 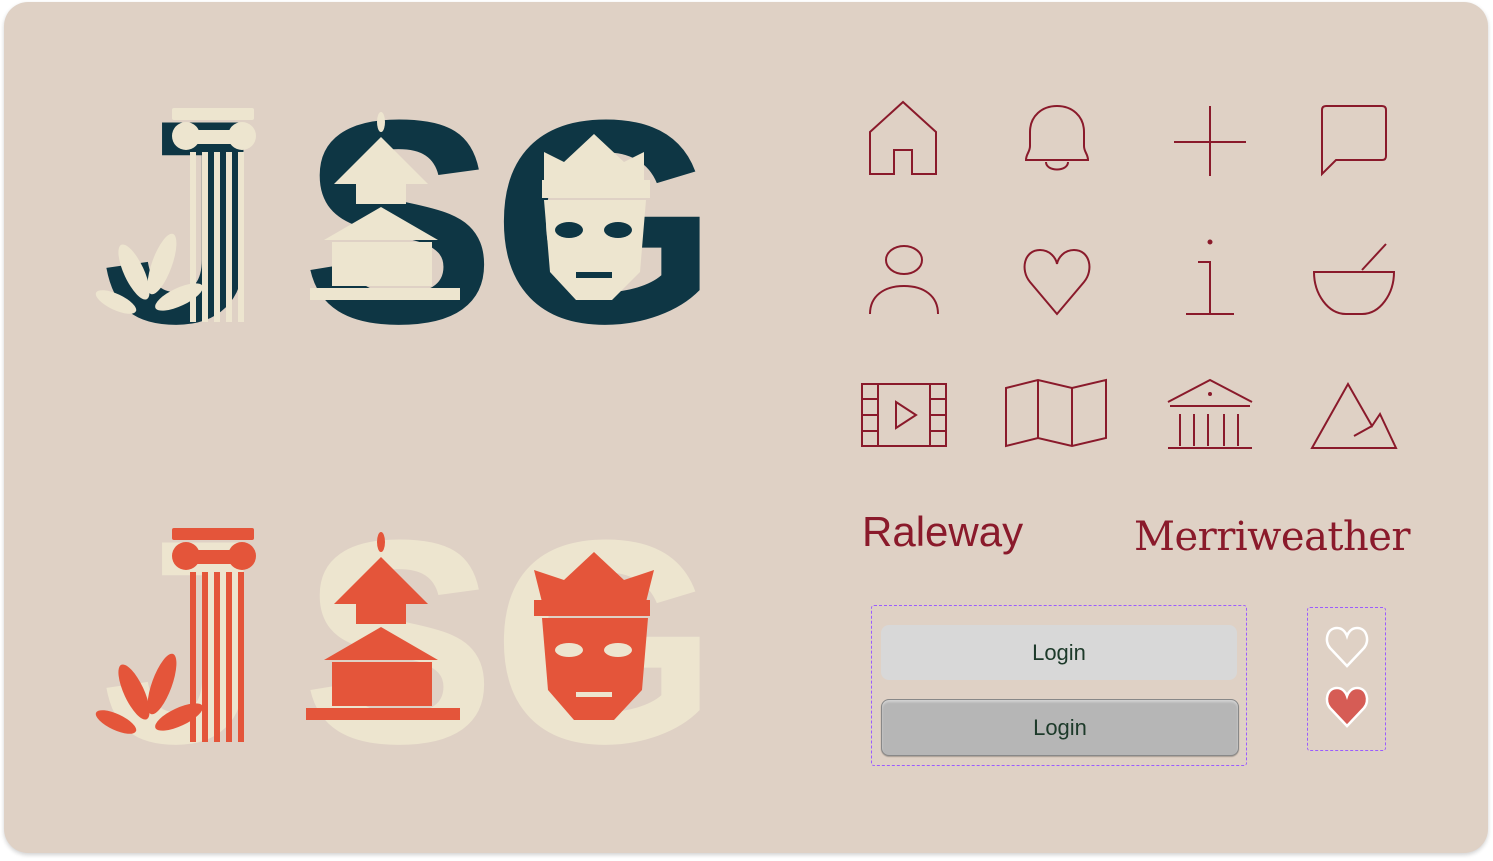 What do you see at coordinates (1059, 278) in the screenshot?
I see `heart-icon` at bounding box center [1059, 278].